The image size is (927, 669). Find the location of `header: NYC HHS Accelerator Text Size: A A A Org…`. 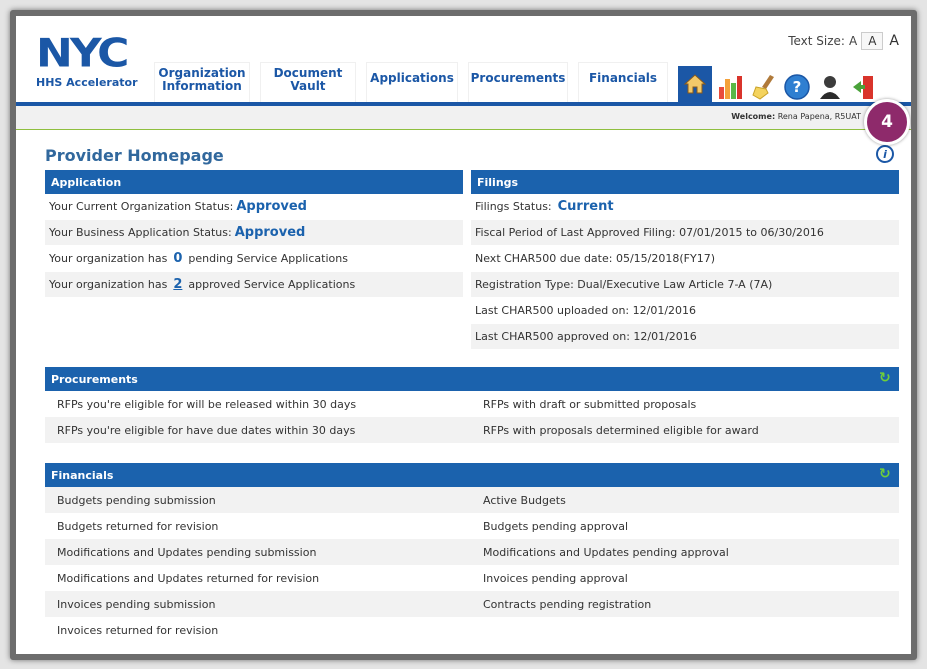

header: NYC HHS Accelerator Text Size: A A A Org… is located at coordinates (463, 62).